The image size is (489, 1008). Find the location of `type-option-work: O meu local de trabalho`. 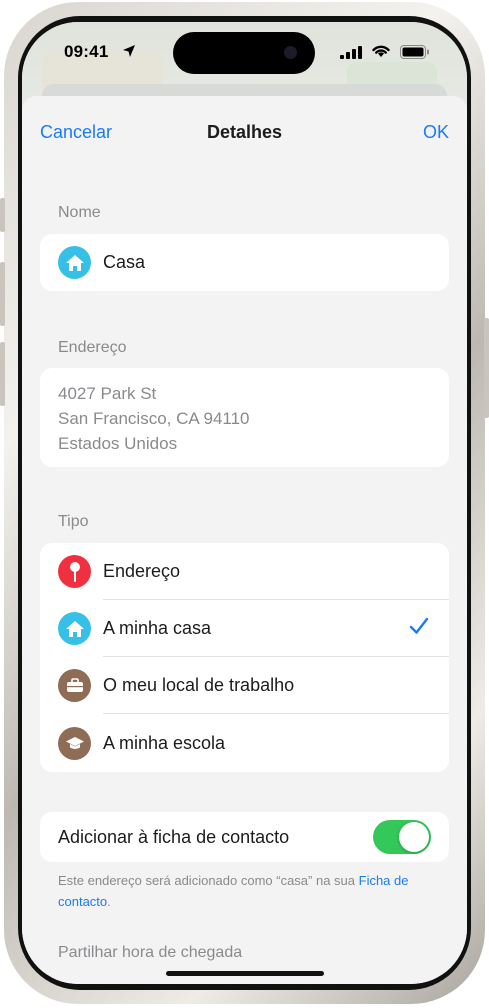

type-option-work: O meu local de trabalho is located at coordinates (244, 685).